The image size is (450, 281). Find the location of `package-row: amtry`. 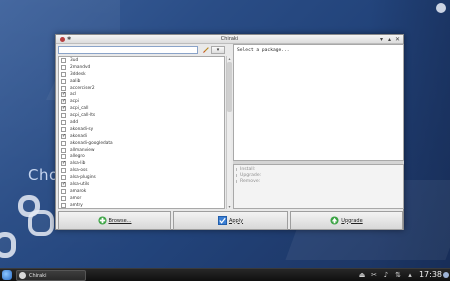

package-row: amtry is located at coordinates (141, 205).